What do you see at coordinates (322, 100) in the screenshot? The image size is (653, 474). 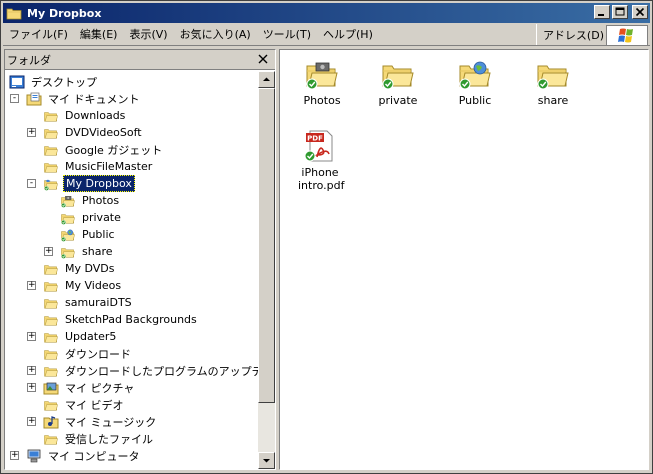 I see `item-label: Photos` at bounding box center [322, 100].